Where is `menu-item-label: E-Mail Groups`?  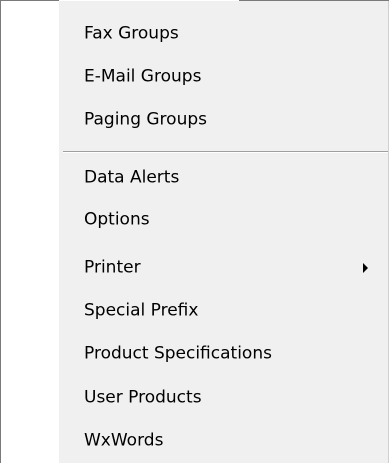
menu-item-label: E-Mail Groups is located at coordinates (143, 76).